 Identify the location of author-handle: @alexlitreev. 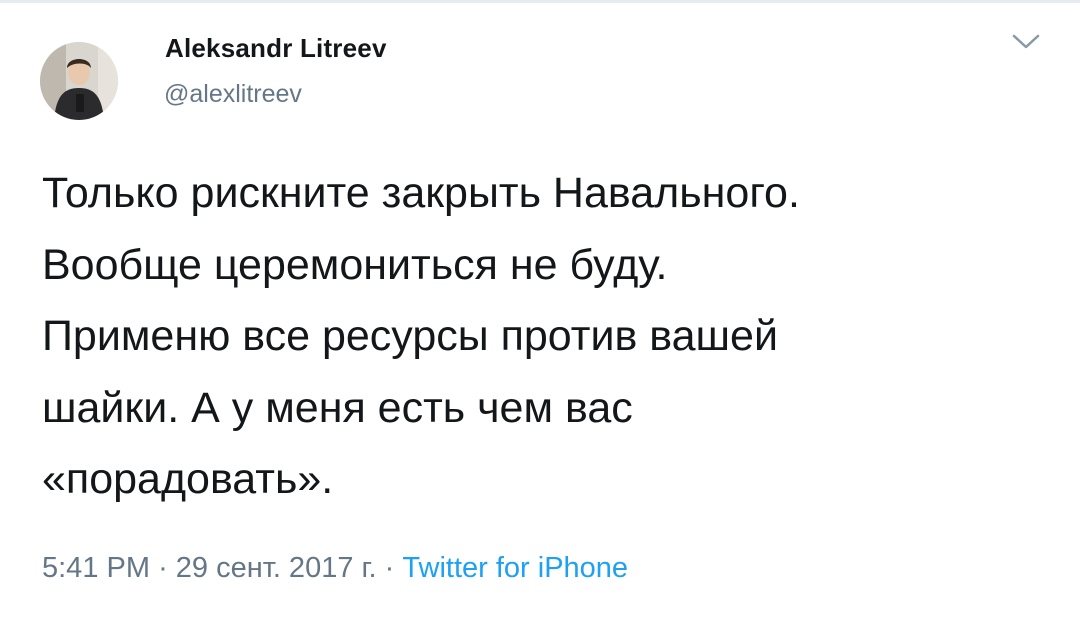
(233, 94).